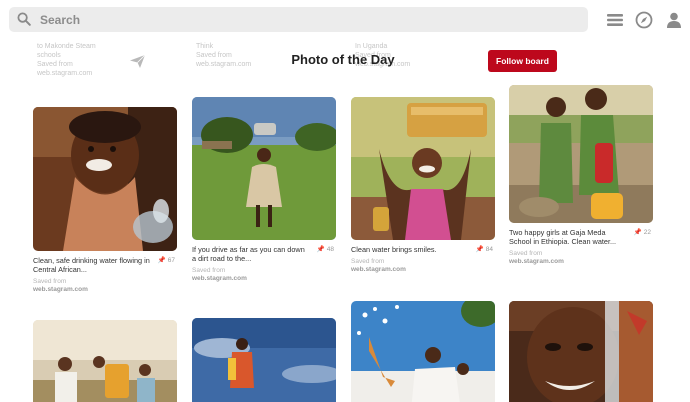 The image size is (690, 402). I want to click on top-bar, so click(345, 20).